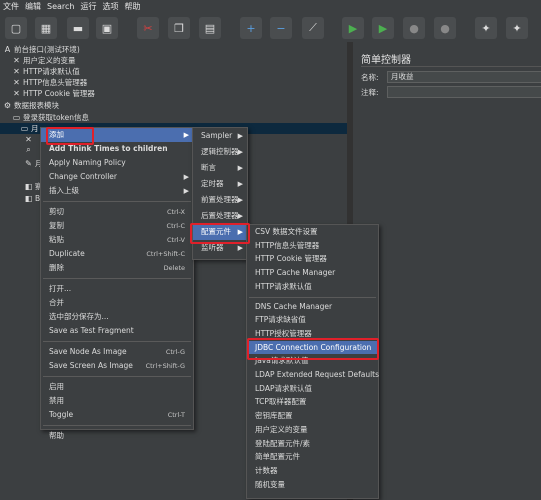 The height and width of the screenshot is (500, 541). What do you see at coordinates (117, 401) in the screenshot?
I see `menu-item-item: 禁用` at bounding box center [117, 401].